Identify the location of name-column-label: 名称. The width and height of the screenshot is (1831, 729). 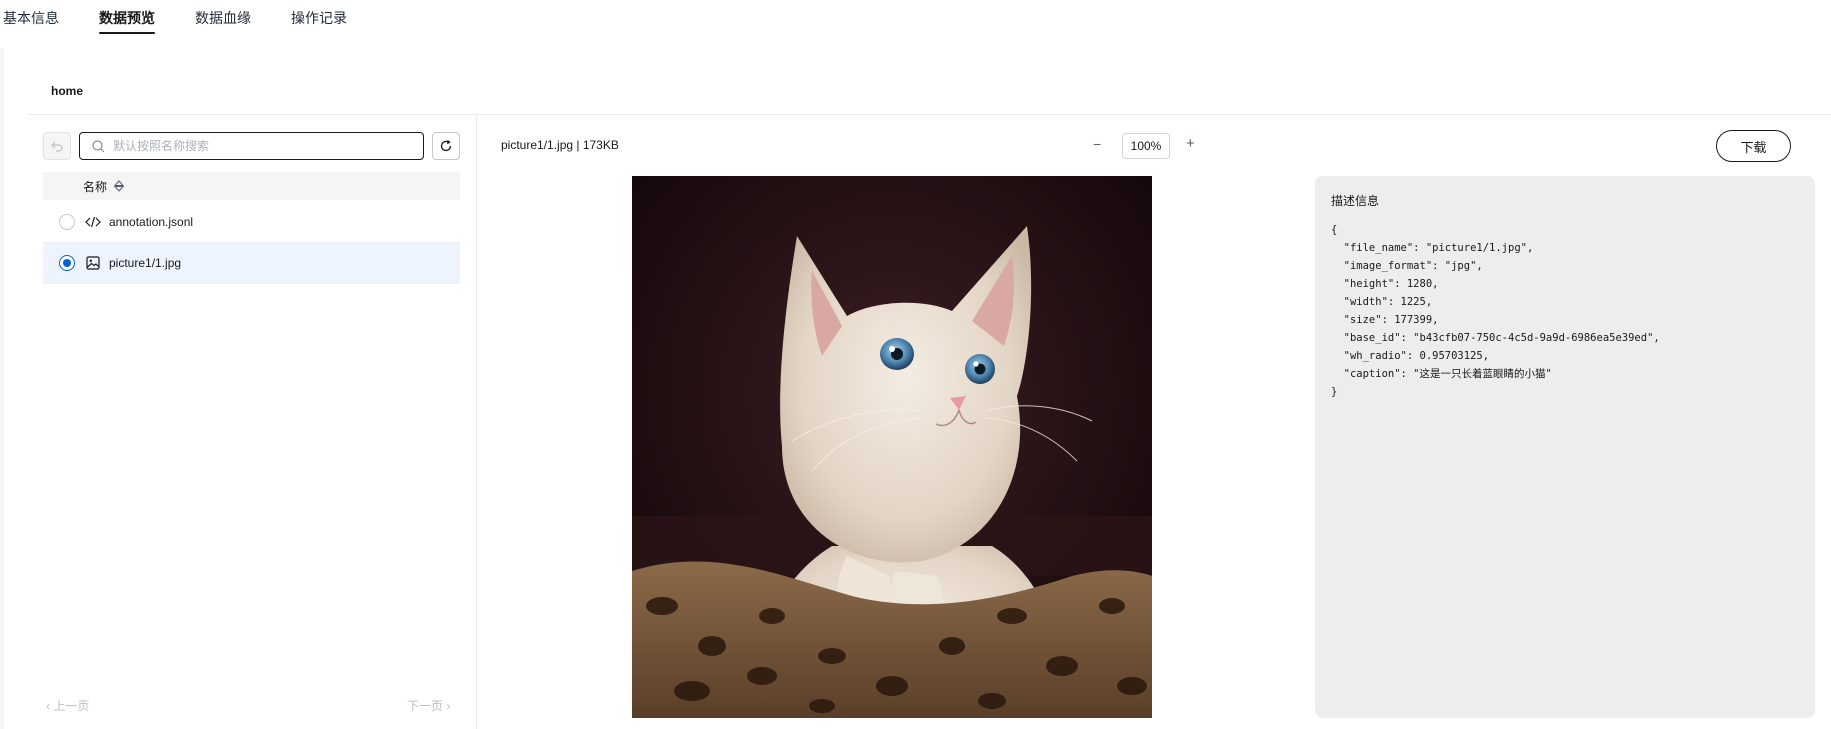
(95, 186).